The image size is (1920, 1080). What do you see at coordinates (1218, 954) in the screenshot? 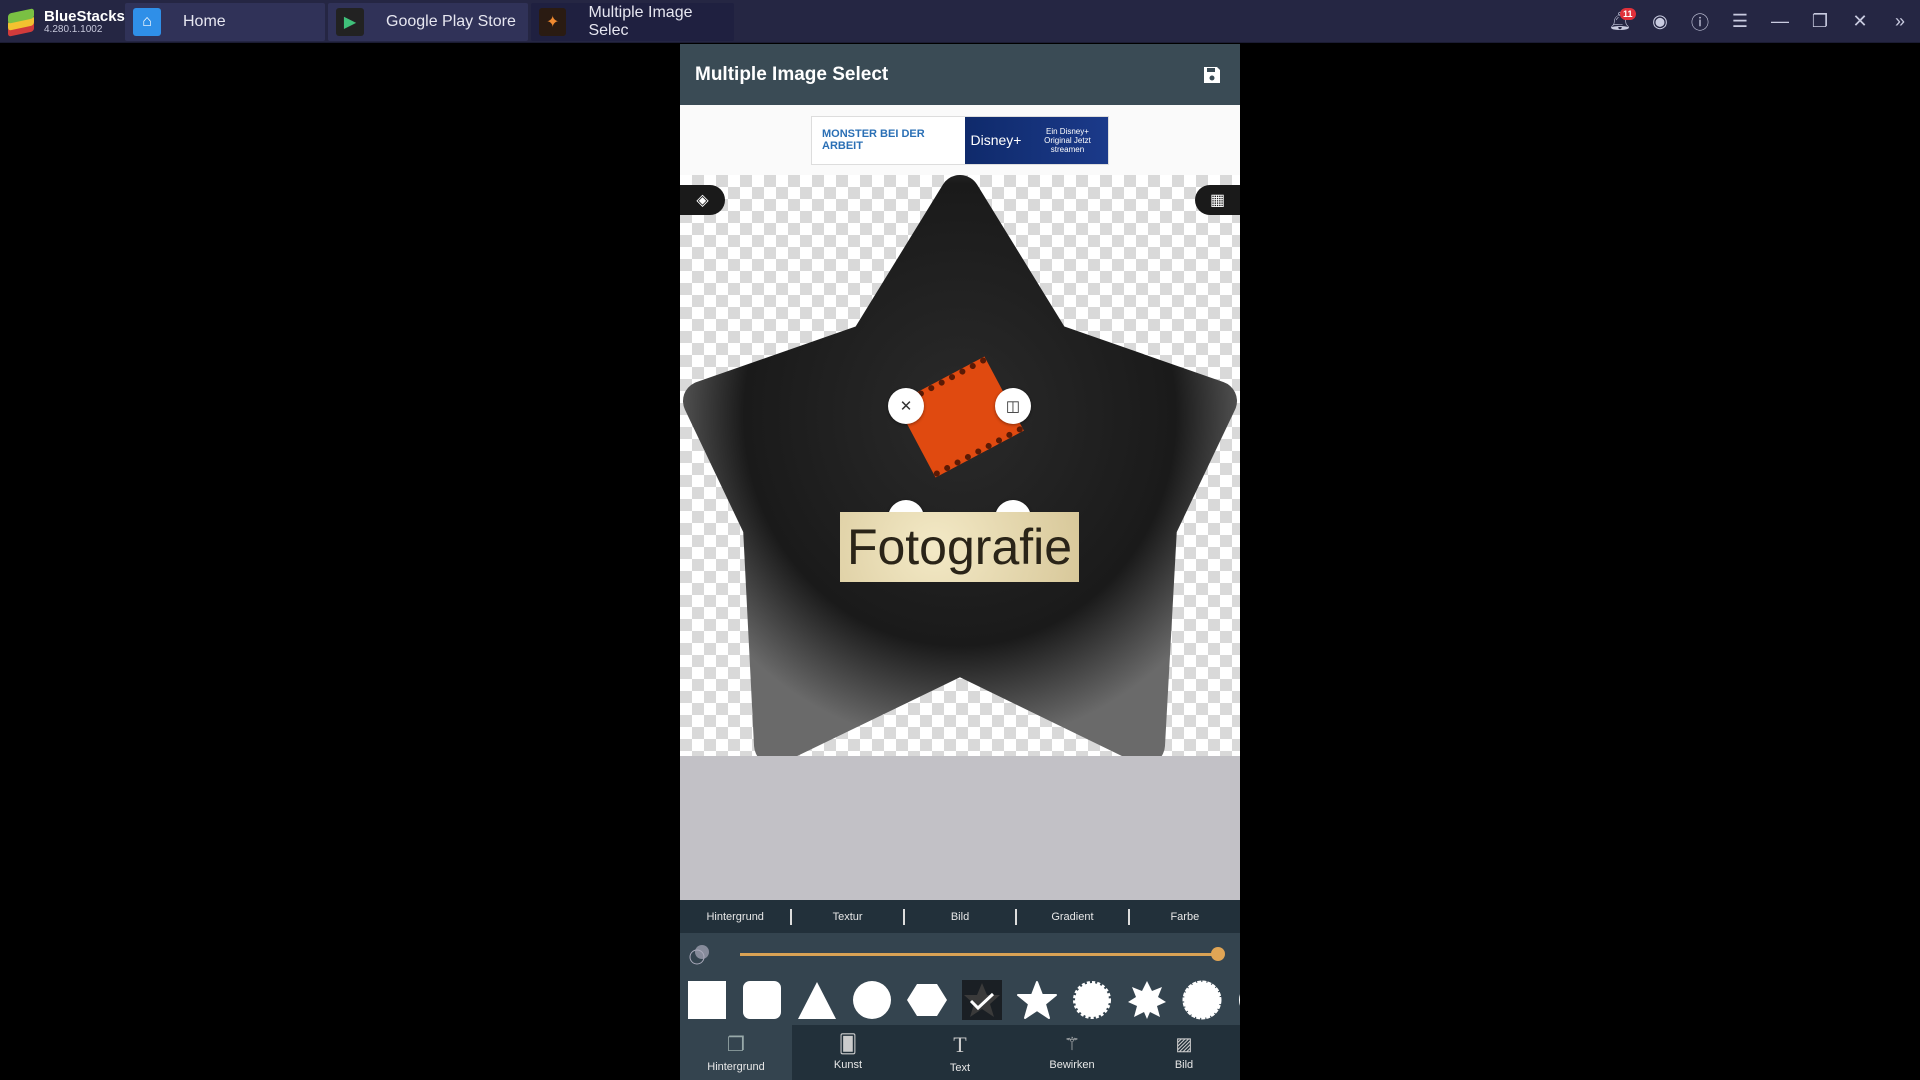
I see `opacity-slider-knob` at bounding box center [1218, 954].